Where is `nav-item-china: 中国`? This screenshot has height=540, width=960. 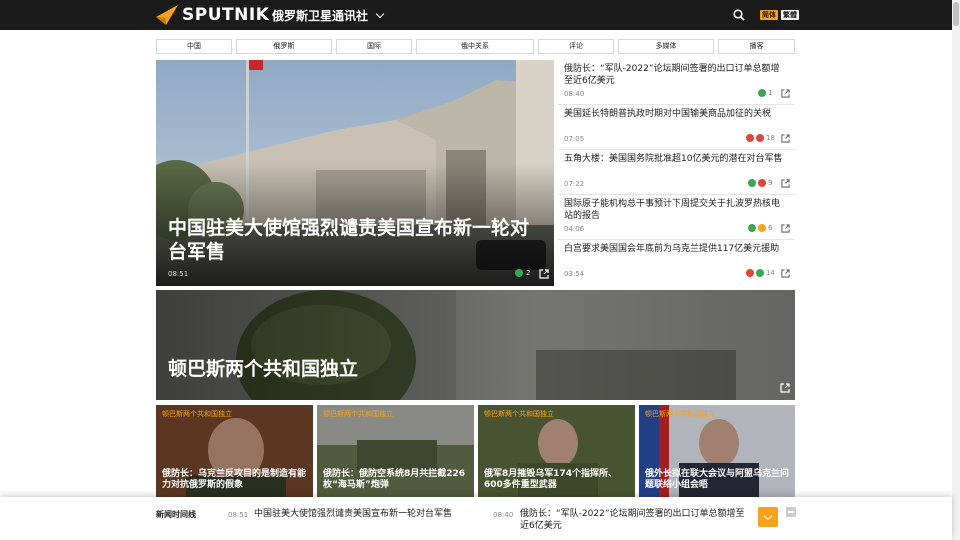 nav-item-china: 中国 is located at coordinates (194, 46).